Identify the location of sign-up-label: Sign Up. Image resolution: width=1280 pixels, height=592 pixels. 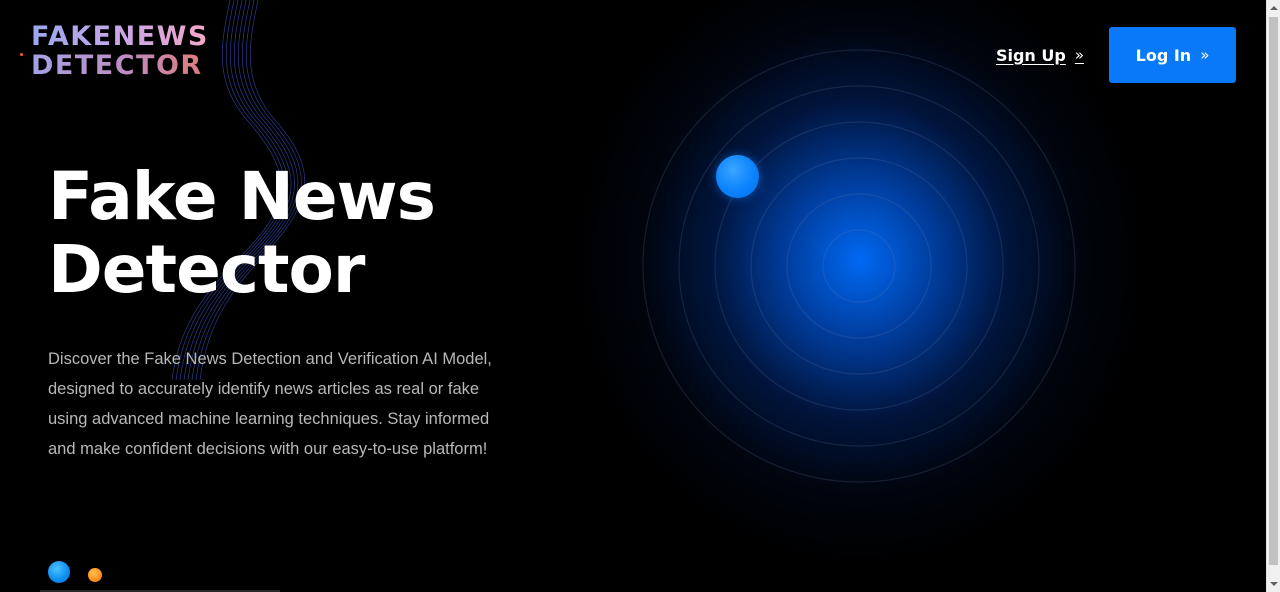
(1030, 55).